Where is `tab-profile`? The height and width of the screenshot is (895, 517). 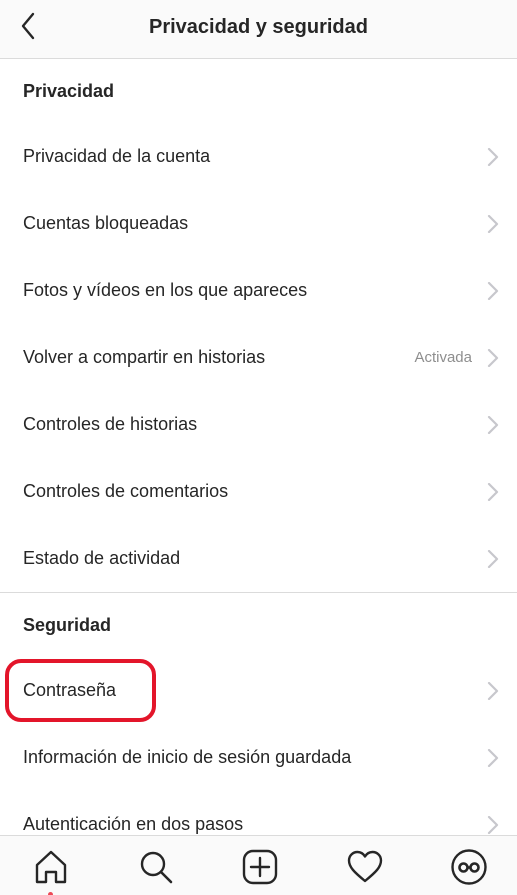
tab-profile is located at coordinates (469, 867).